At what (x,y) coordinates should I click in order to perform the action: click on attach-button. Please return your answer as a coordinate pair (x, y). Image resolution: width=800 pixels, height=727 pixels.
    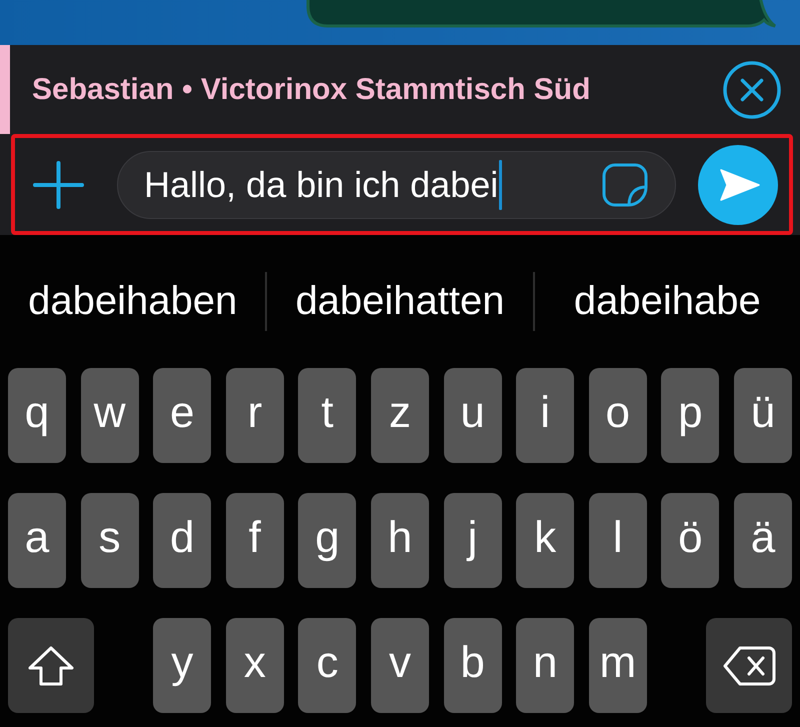
    Looking at the image, I should click on (58, 184).